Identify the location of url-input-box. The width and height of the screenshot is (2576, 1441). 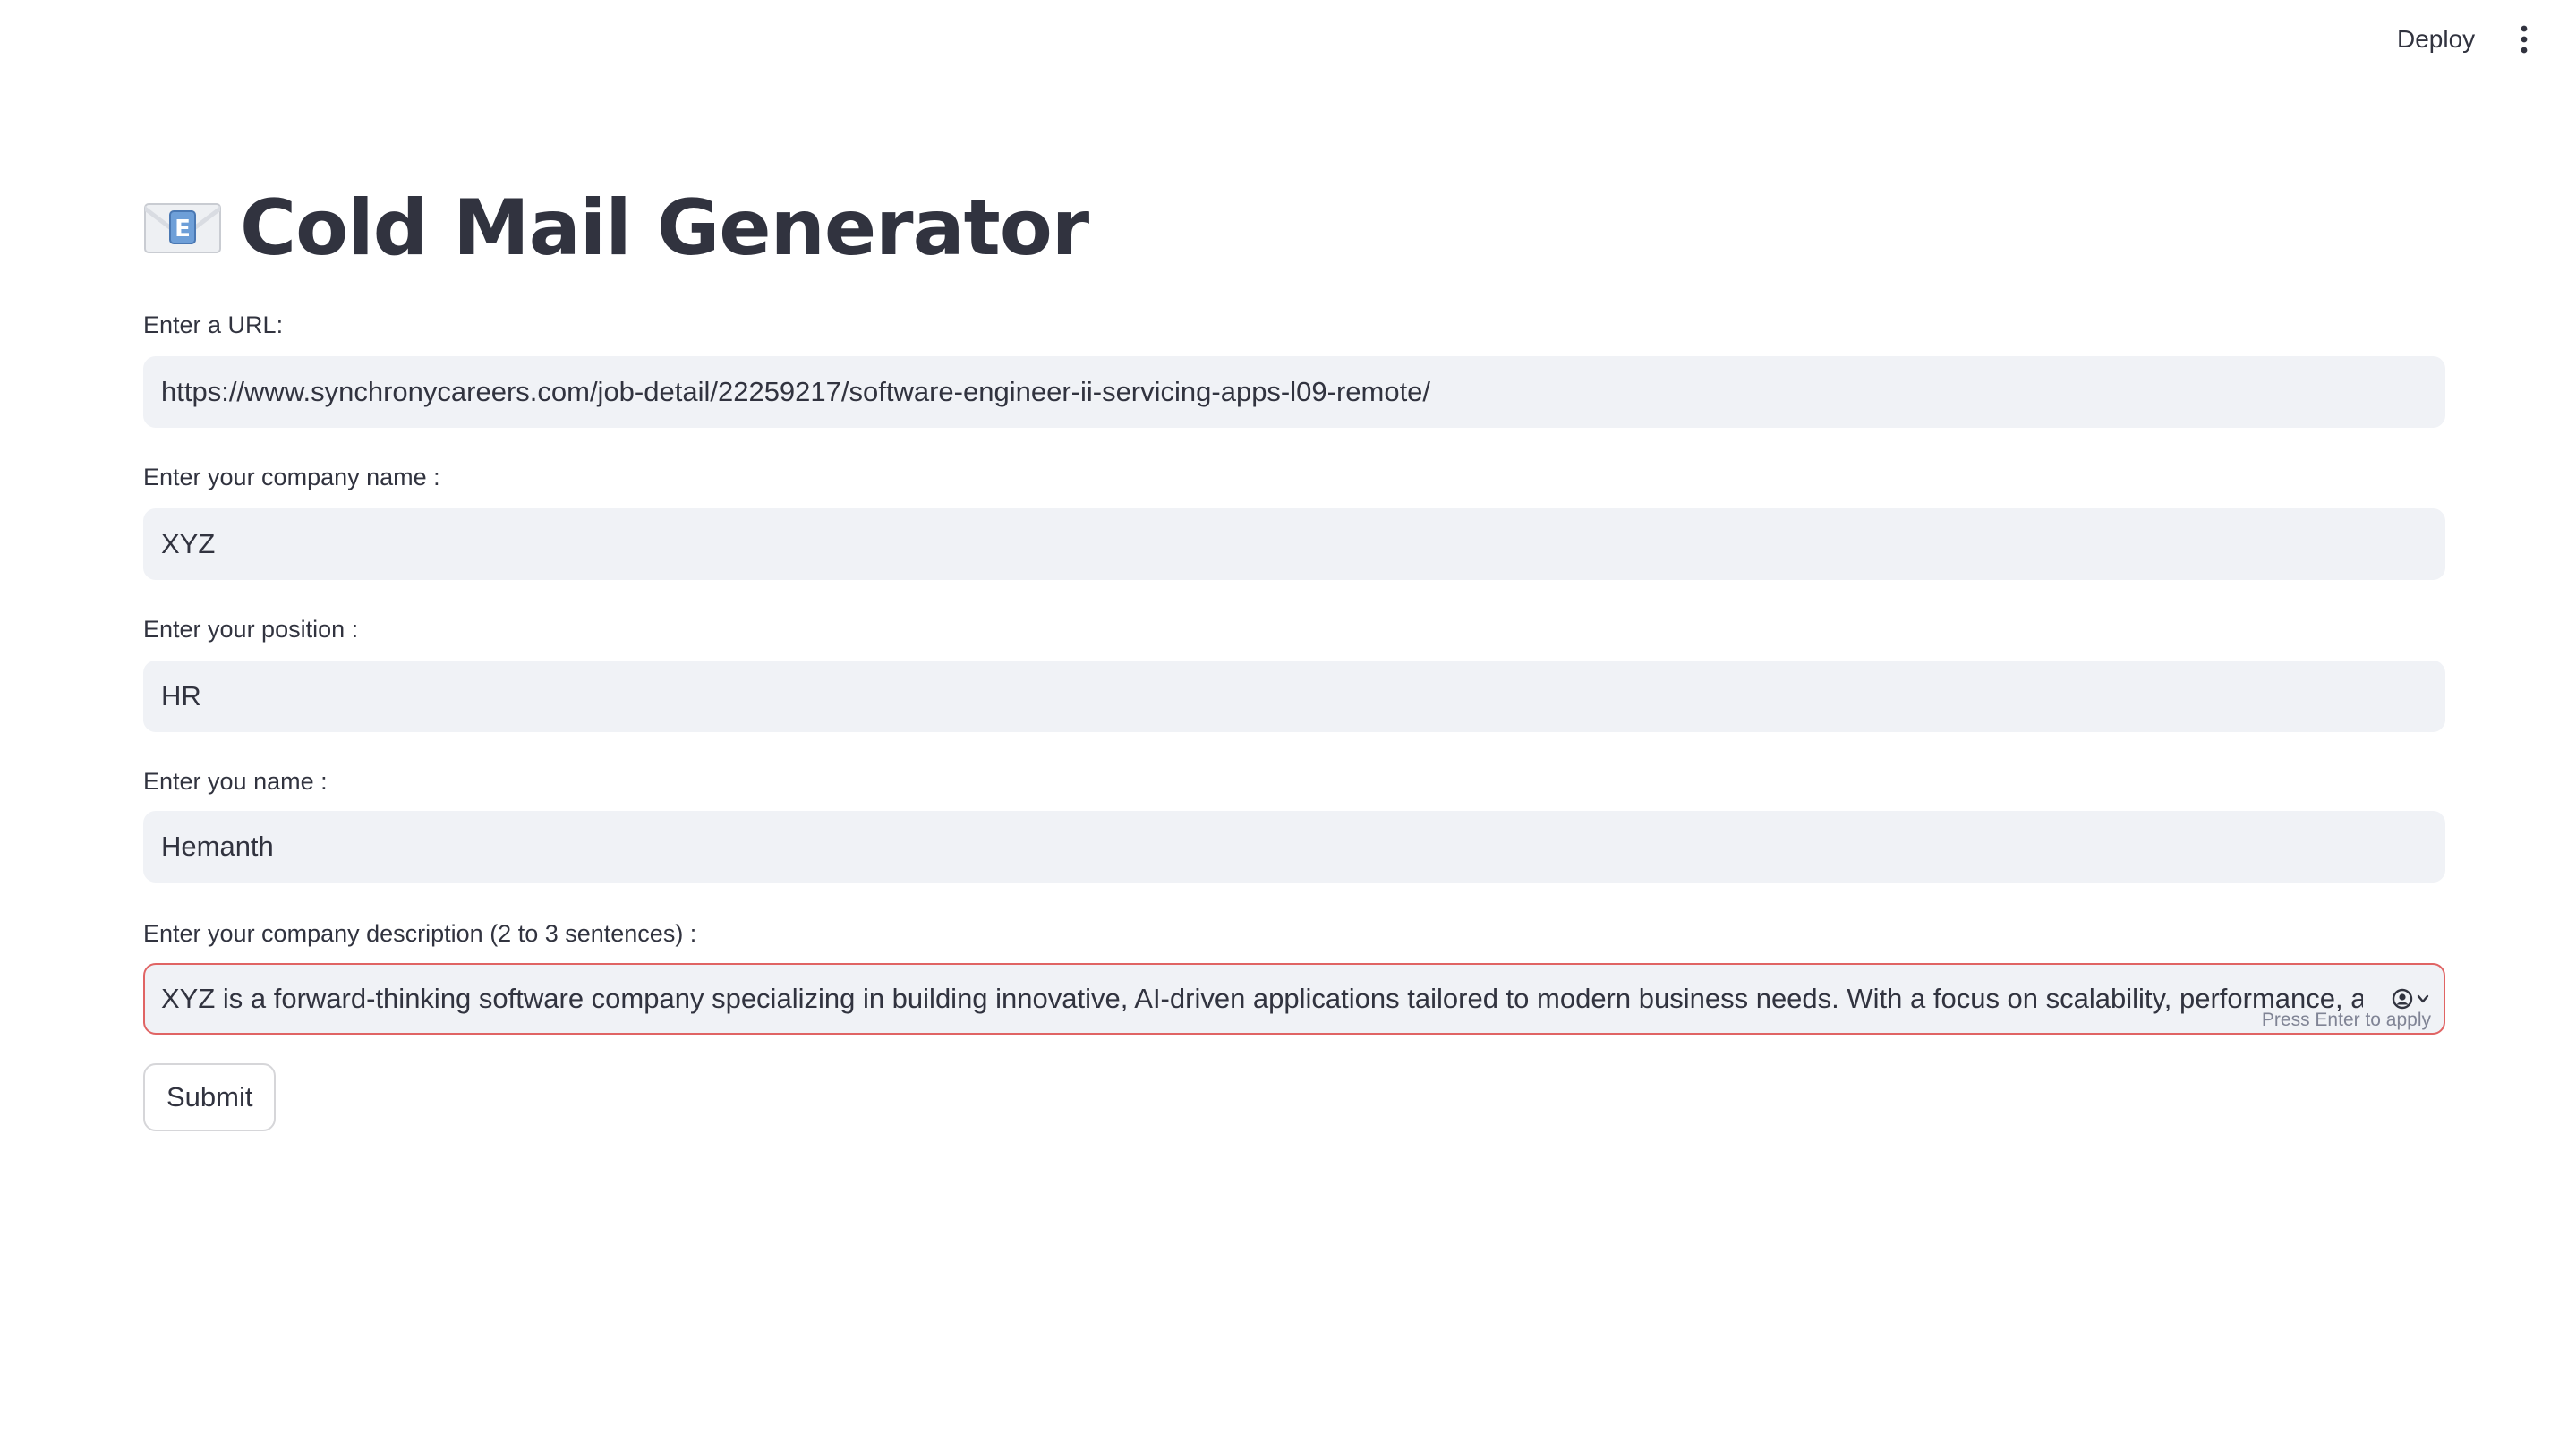
(1294, 392).